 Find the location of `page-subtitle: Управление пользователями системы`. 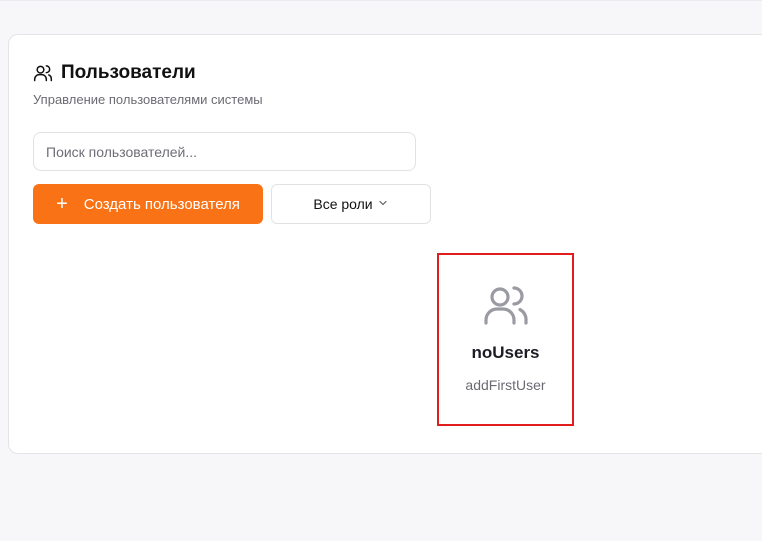

page-subtitle: Управление пользователями системы is located at coordinates (148, 99).